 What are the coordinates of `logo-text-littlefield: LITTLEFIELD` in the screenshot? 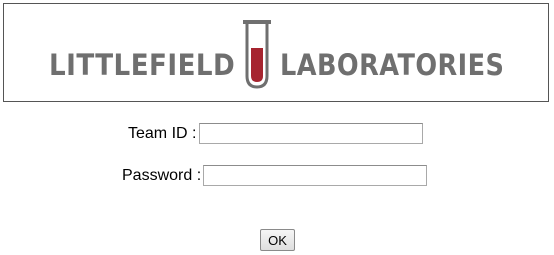 It's located at (142, 65).